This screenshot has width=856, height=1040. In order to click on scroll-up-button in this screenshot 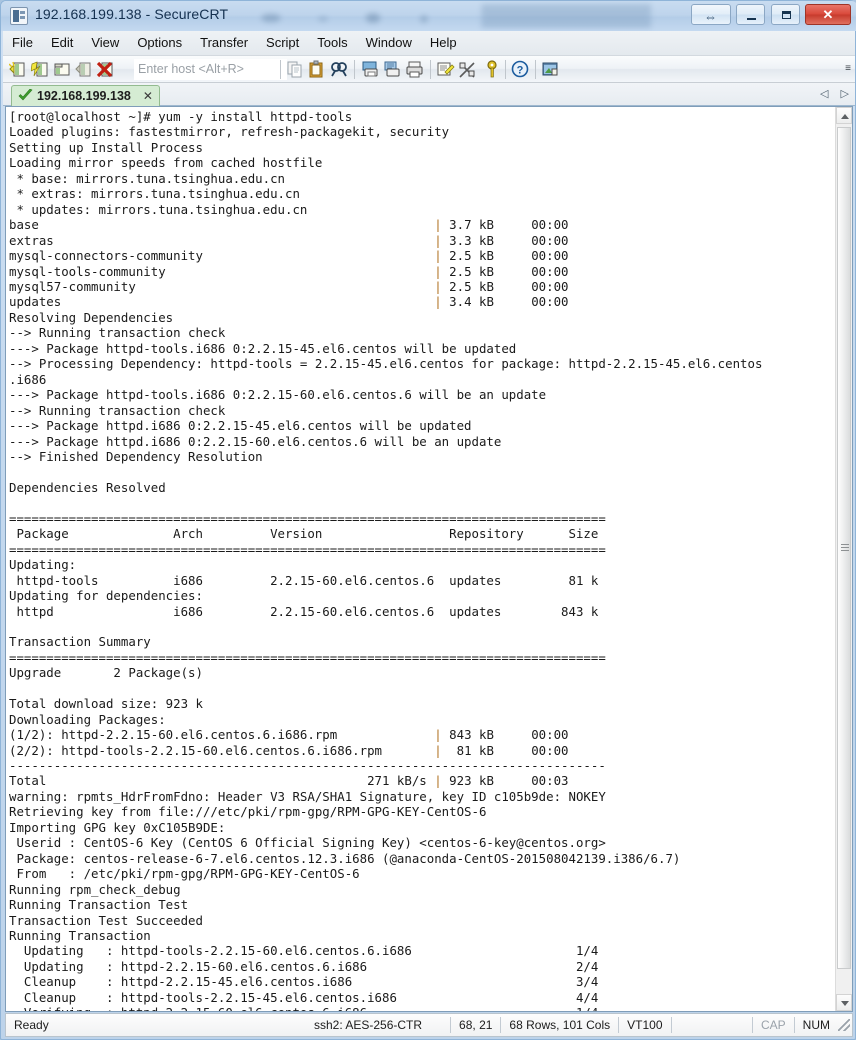, I will do `click(844, 115)`.